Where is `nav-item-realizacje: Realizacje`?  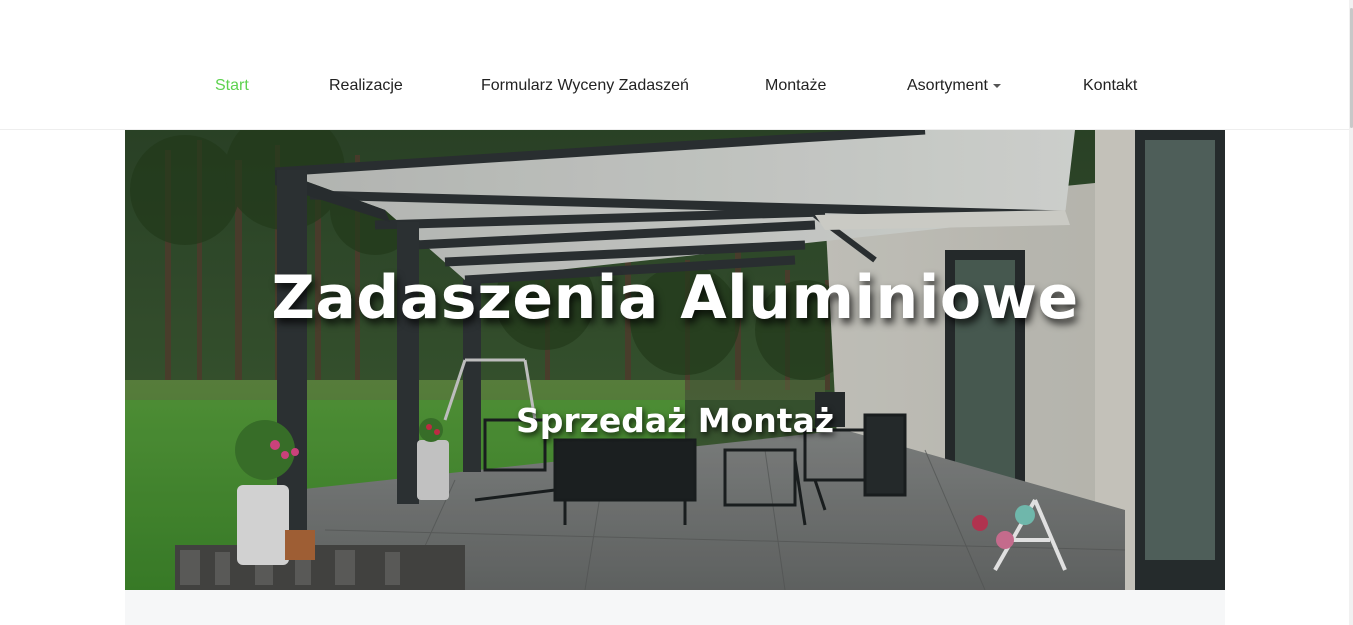
nav-item-realizacje: Realizacje is located at coordinates (366, 86).